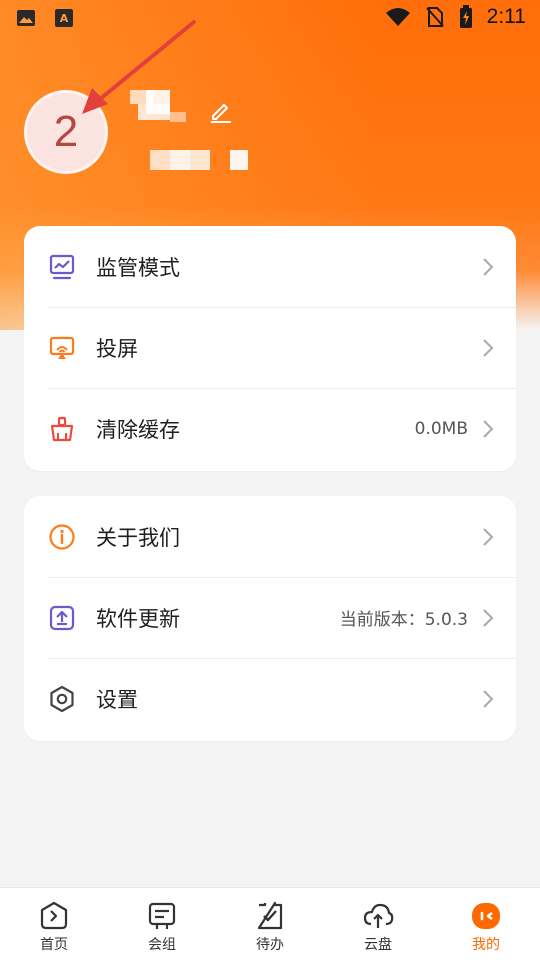 The height and width of the screenshot is (960, 540). I want to click on avatar: 2, so click(66, 132).